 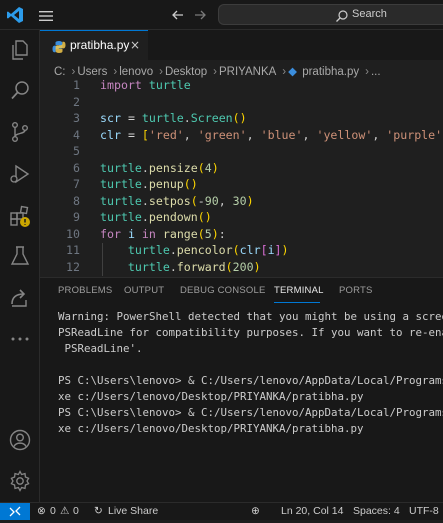 What do you see at coordinates (73, 250) in the screenshot?
I see `line-number: 11` at bounding box center [73, 250].